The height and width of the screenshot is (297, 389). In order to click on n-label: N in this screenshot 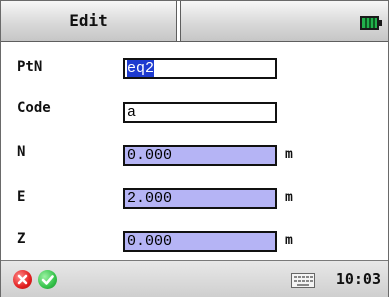, I will do `click(21, 152)`.